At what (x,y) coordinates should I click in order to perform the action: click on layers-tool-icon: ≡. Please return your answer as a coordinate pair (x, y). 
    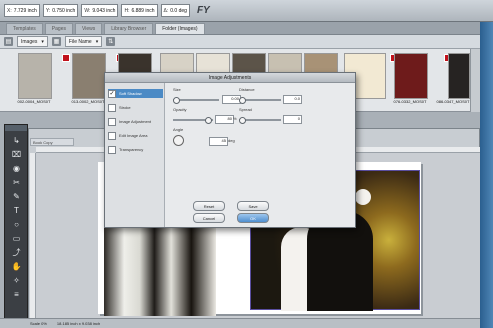
    Looking at the image, I should click on (16, 294).